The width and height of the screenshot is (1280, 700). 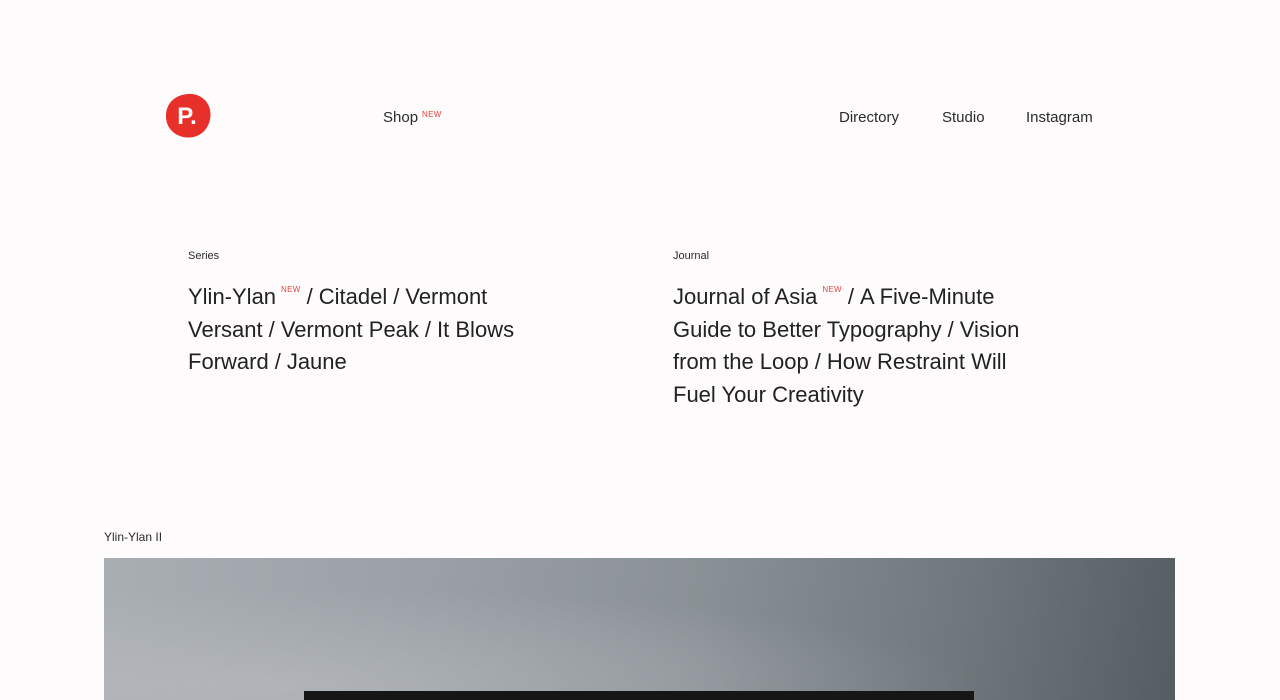 I want to click on journal-item: Journal of Asia NEW, so click(x=757, y=296).